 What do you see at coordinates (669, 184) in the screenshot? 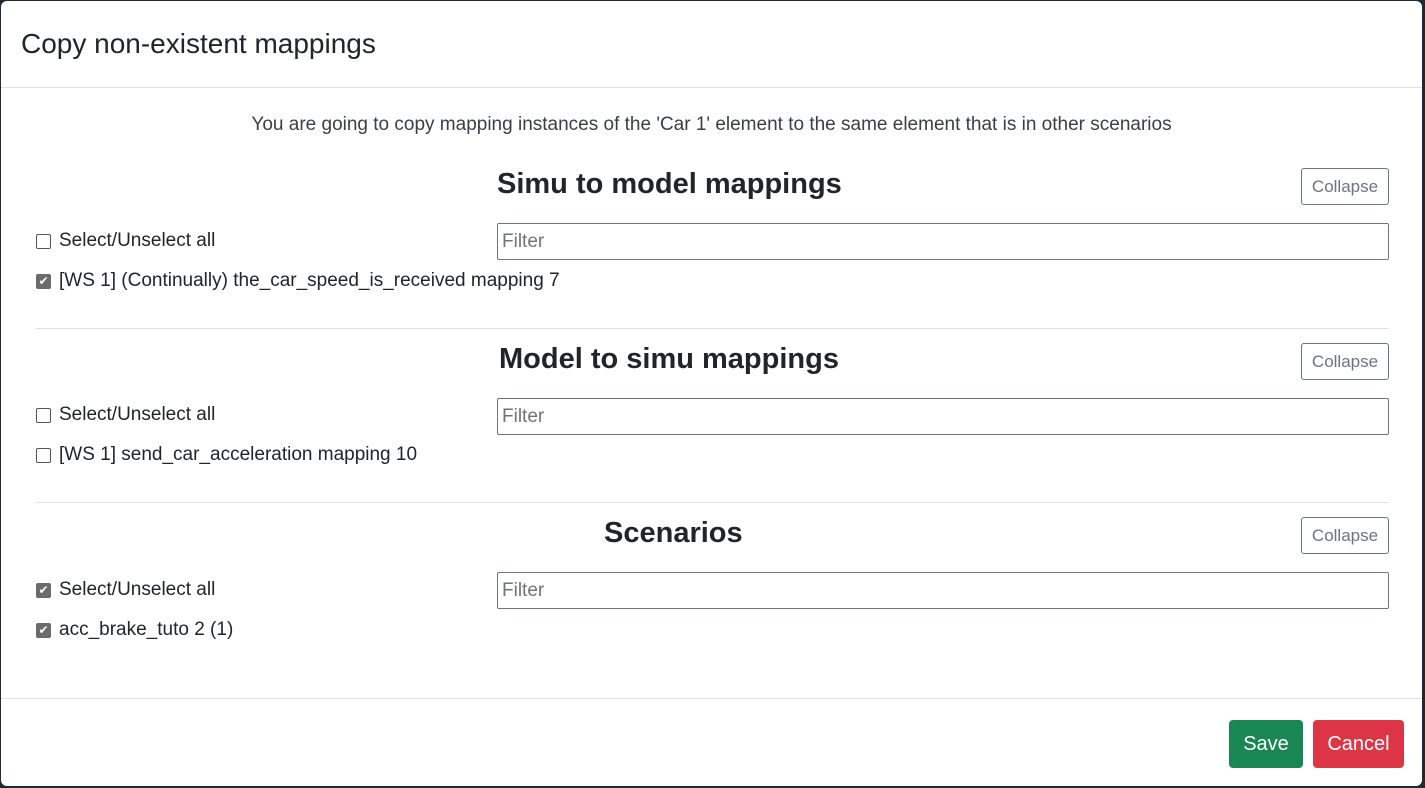
I see `section-title: Simu to model mappings` at bounding box center [669, 184].